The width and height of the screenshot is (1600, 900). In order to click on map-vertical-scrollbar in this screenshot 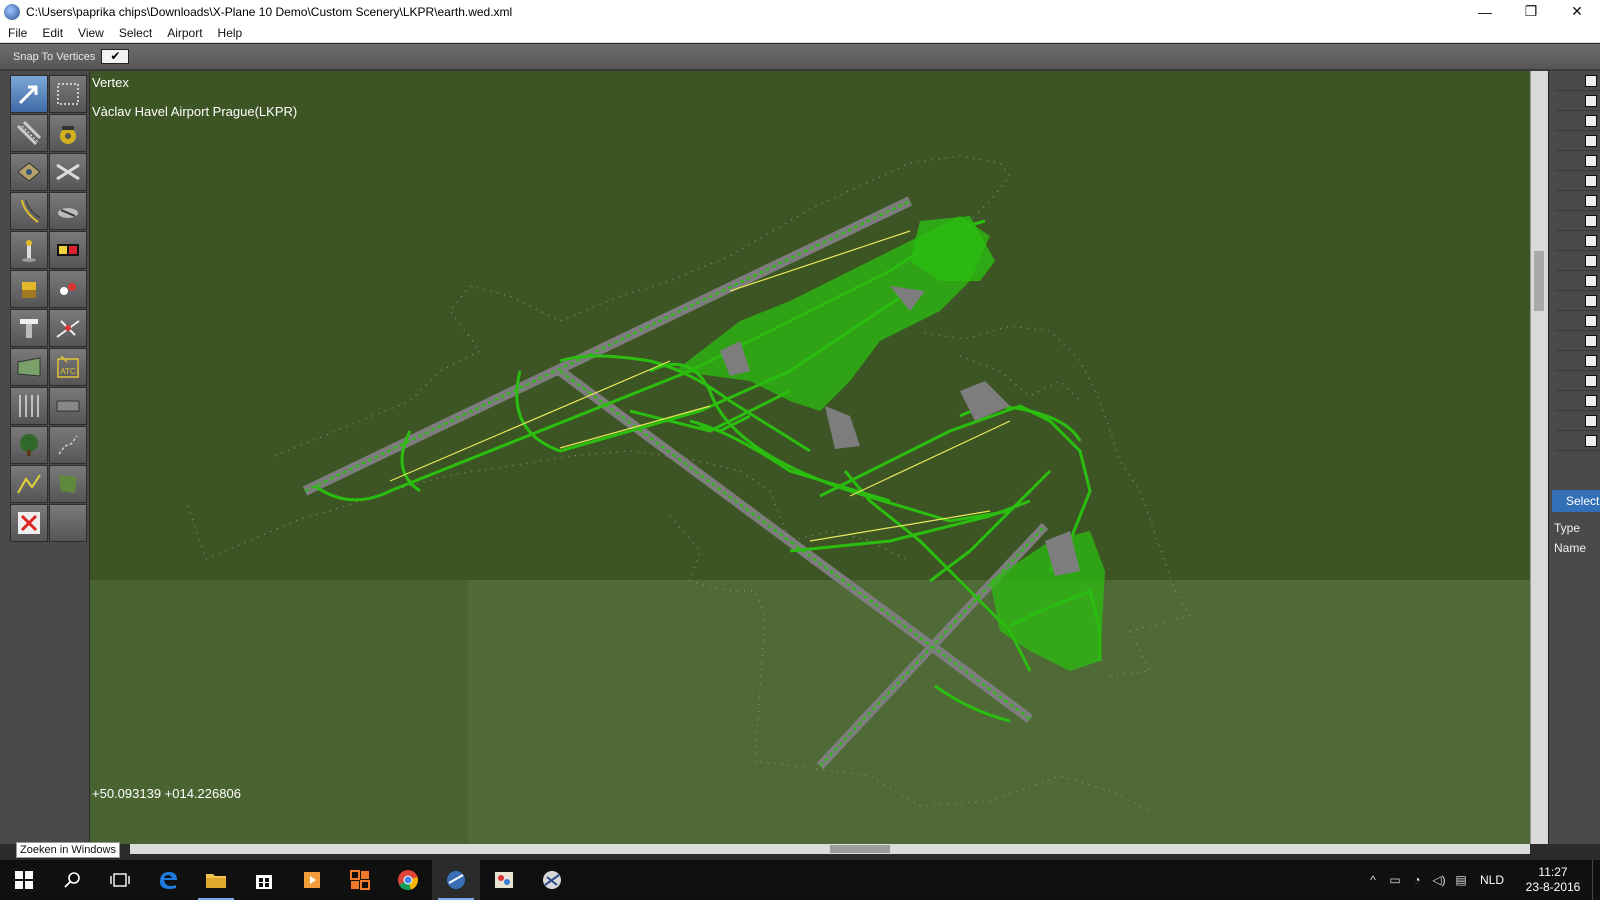, I will do `click(1539, 457)`.